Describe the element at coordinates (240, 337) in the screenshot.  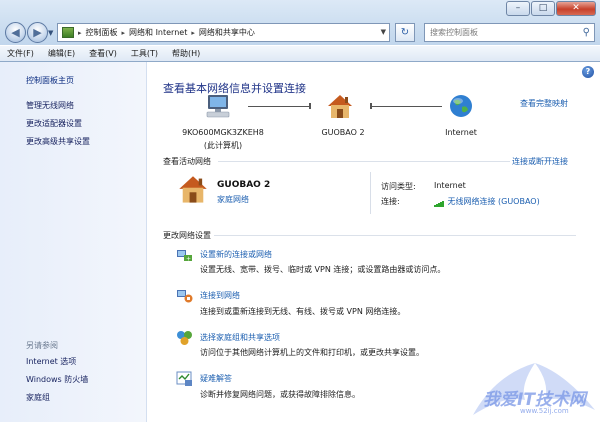
I see `homegroup-options-link: 选择家庭组和共享选项` at that location.